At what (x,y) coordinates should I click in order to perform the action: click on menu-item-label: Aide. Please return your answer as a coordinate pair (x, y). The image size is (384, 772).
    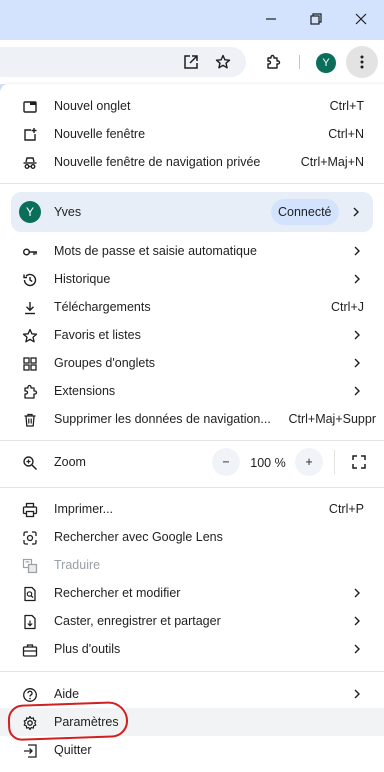
    Looking at the image, I should click on (67, 694).